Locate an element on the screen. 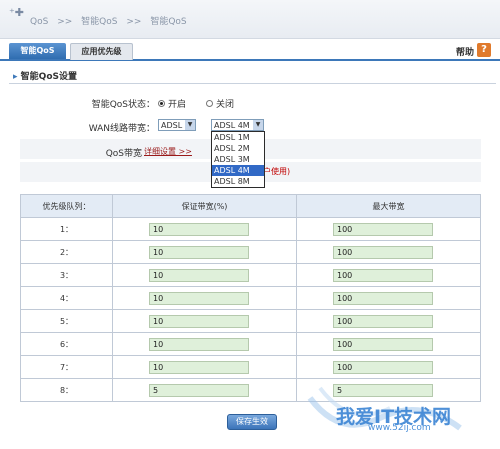  section-title-text: 智能QoS设置 is located at coordinates (48, 77).